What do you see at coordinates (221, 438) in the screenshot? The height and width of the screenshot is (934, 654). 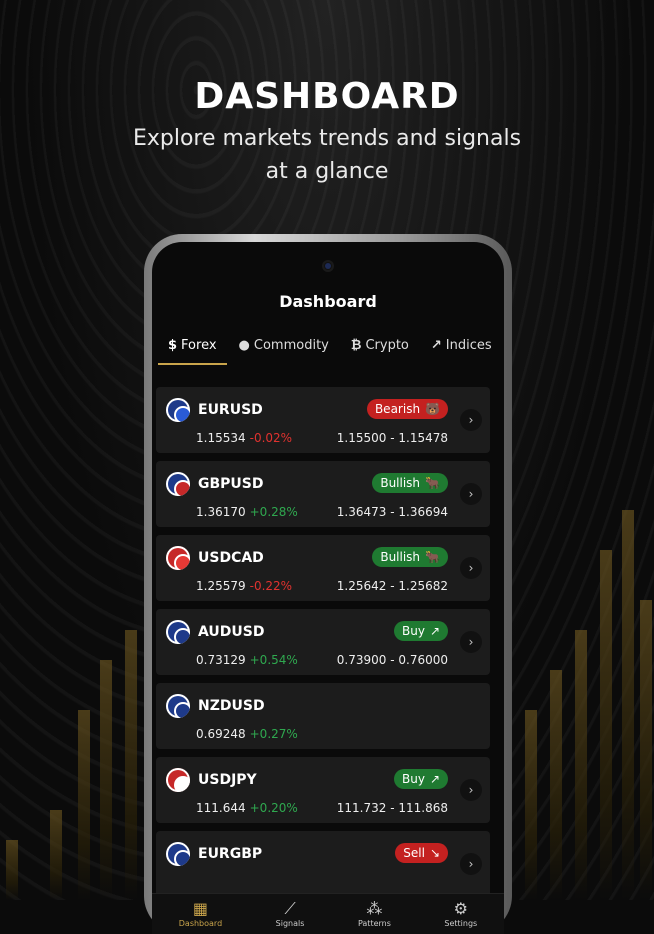 I see `price-value: 1.15534` at bounding box center [221, 438].